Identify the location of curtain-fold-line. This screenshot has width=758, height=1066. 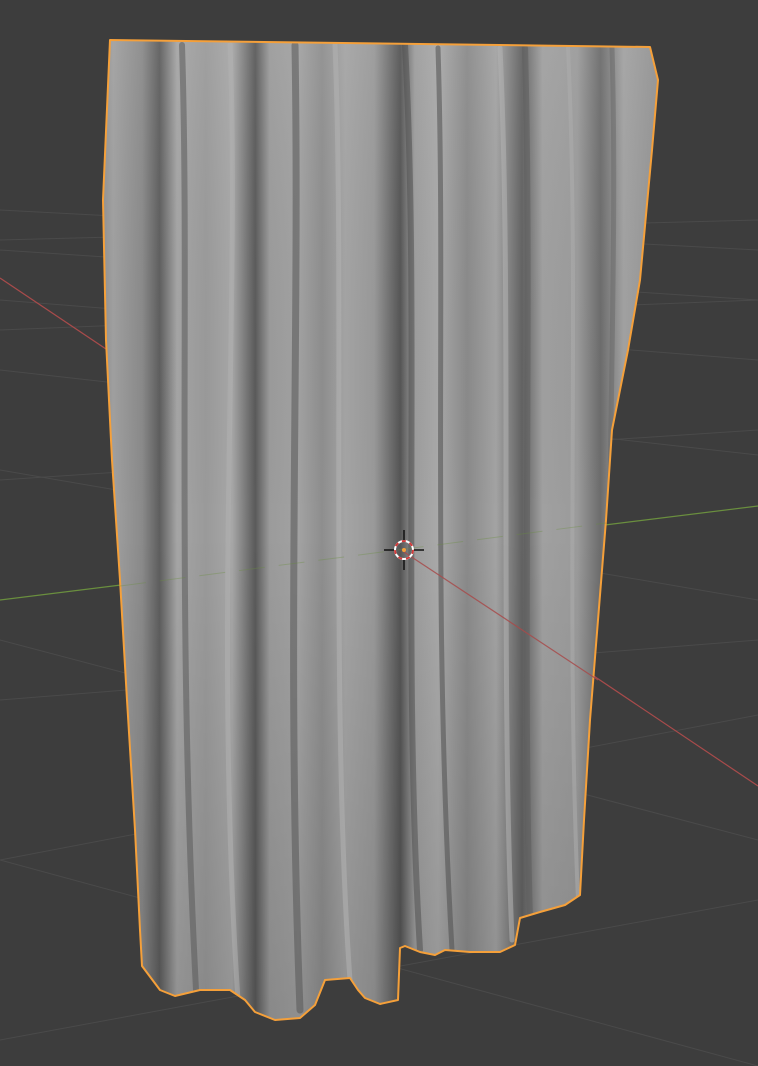
(527, 484).